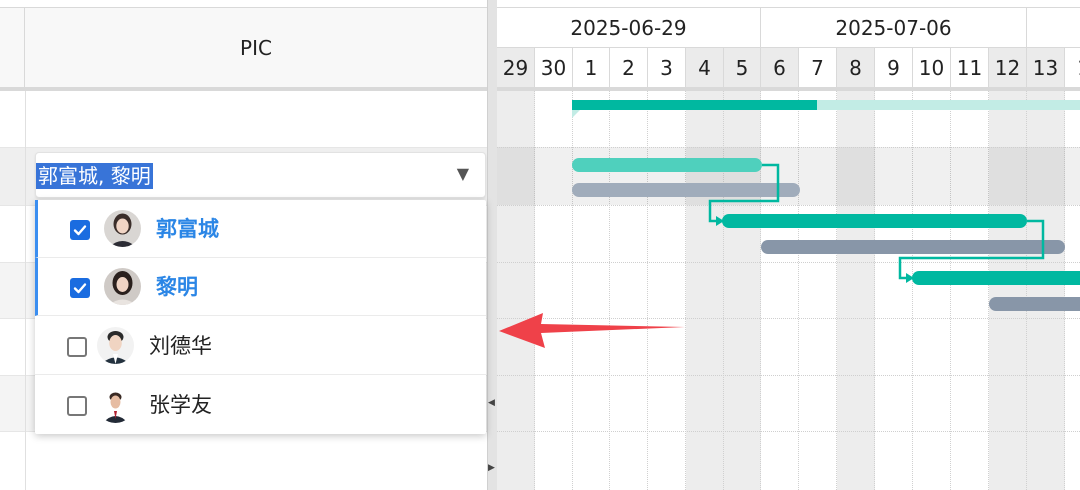  What do you see at coordinates (491, 468) in the screenshot?
I see `expand-right-icon: ▶` at bounding box center [491, 468].